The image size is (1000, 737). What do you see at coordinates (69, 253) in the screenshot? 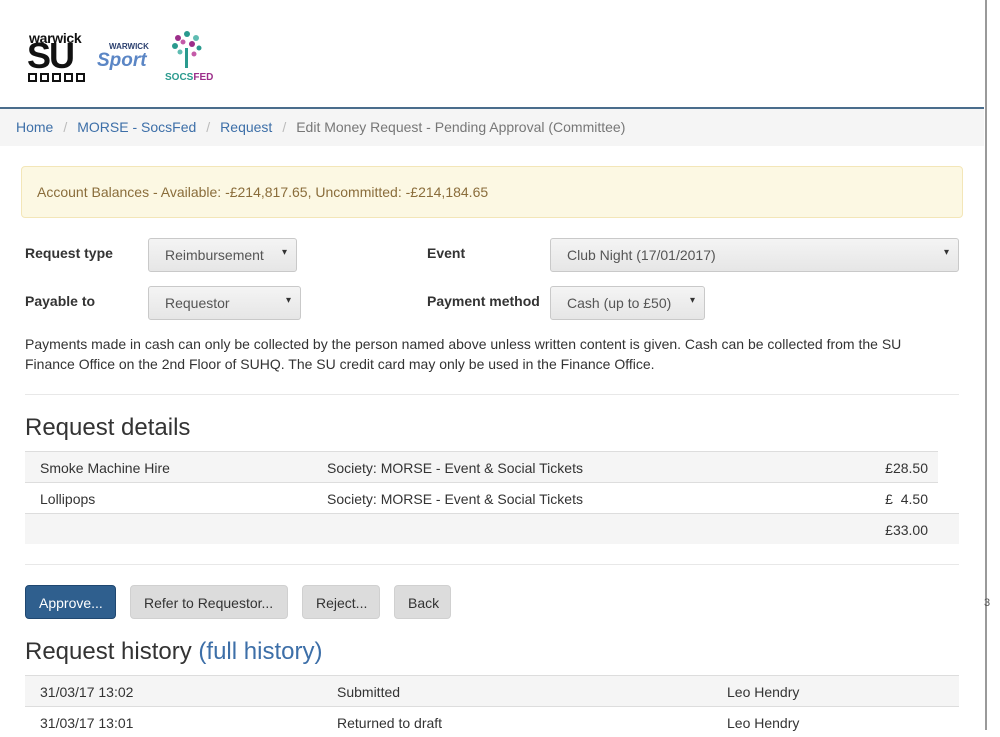
I see `request-type-label: Request type` at bounding box center [69, 253].